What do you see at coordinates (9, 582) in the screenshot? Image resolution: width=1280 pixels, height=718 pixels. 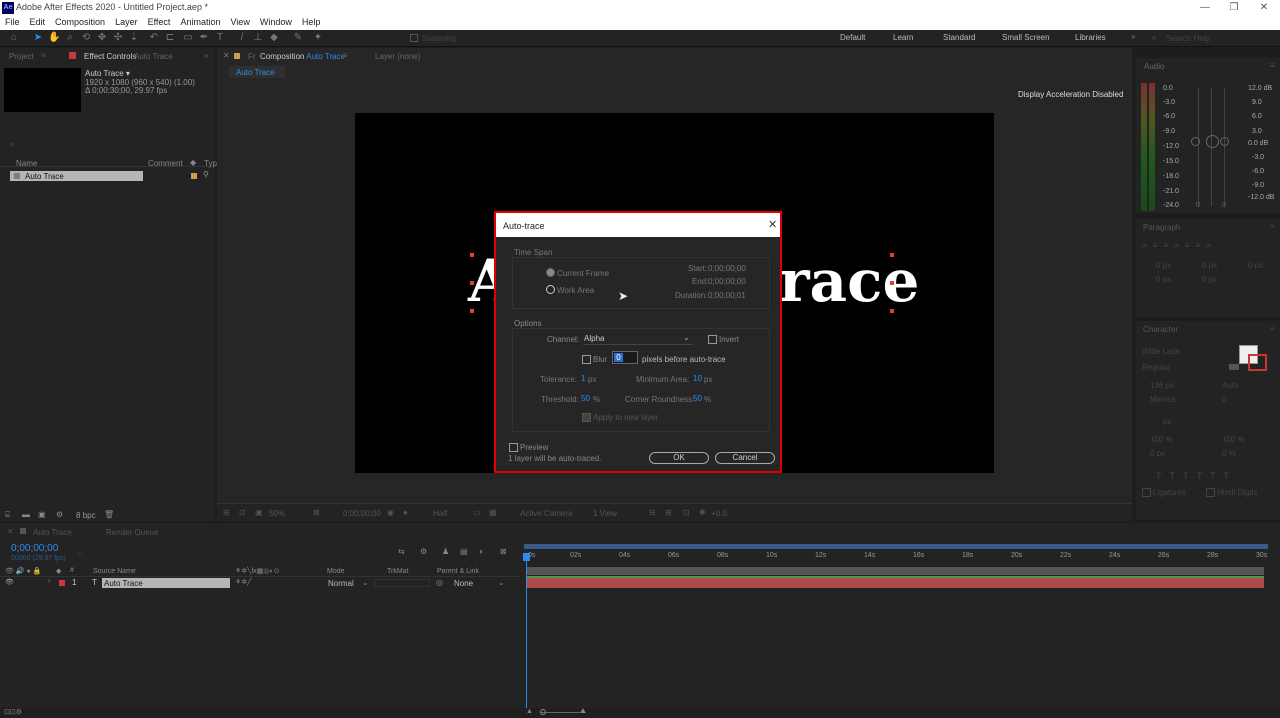 I see `visibility-eye-icon: 👁` at bounding box center [9, 582].